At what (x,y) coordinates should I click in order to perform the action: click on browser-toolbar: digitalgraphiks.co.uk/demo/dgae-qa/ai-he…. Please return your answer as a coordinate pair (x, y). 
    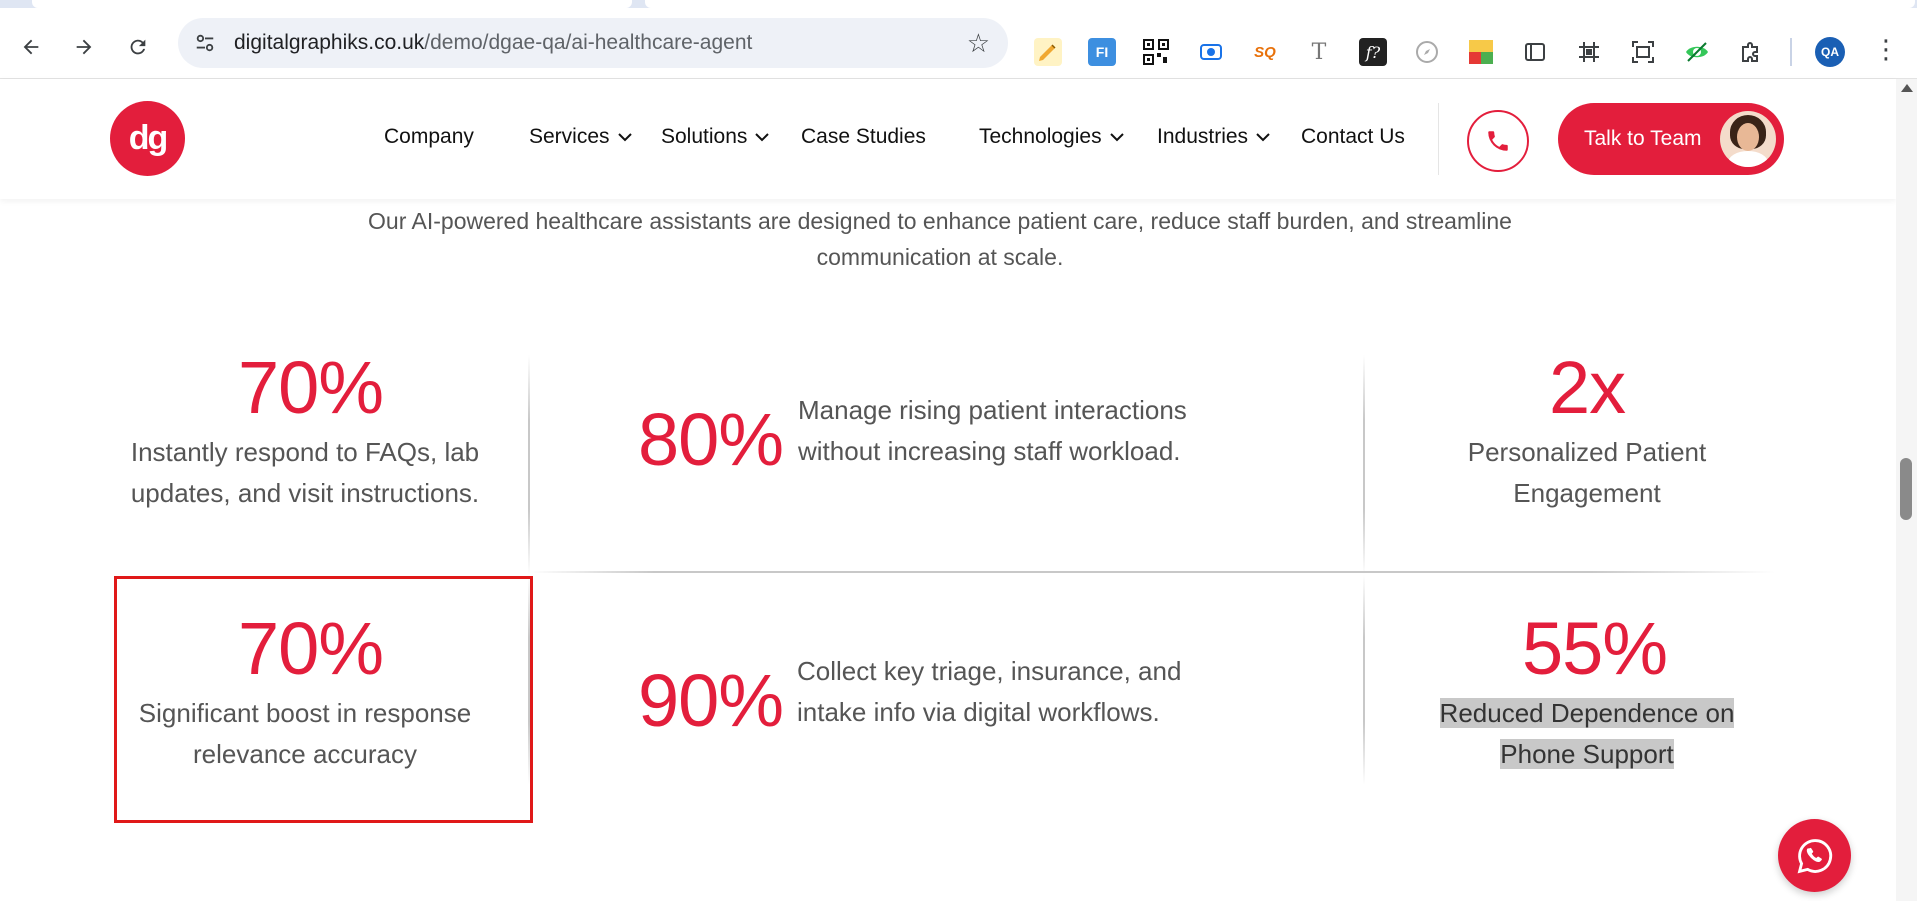
    Looking at the image, I should click on (958, 43).